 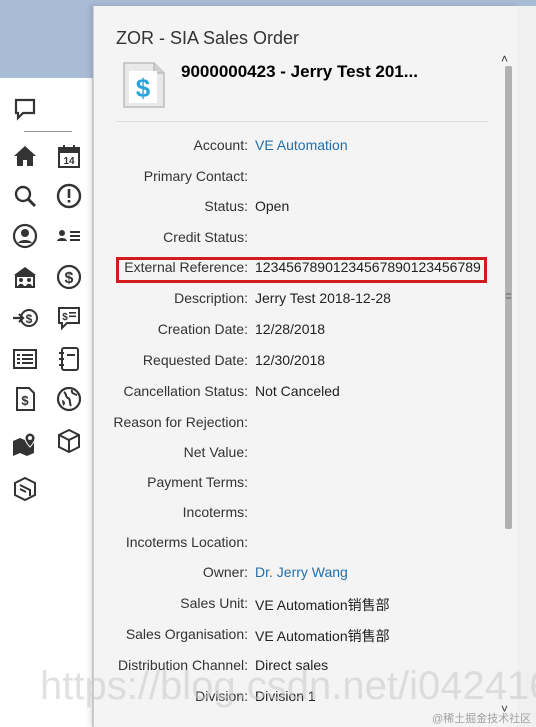 What do you see at coordinates (211, 298) in the screenshot?
I see `field-label: Description:` at bounding box center [211, 298].